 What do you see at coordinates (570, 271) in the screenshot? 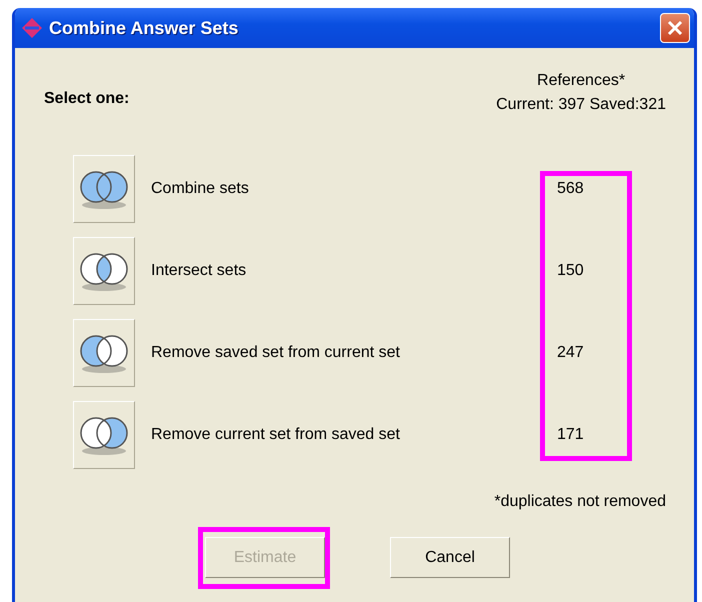
I see `reference-count: 150` at bounding box center [570, 271].